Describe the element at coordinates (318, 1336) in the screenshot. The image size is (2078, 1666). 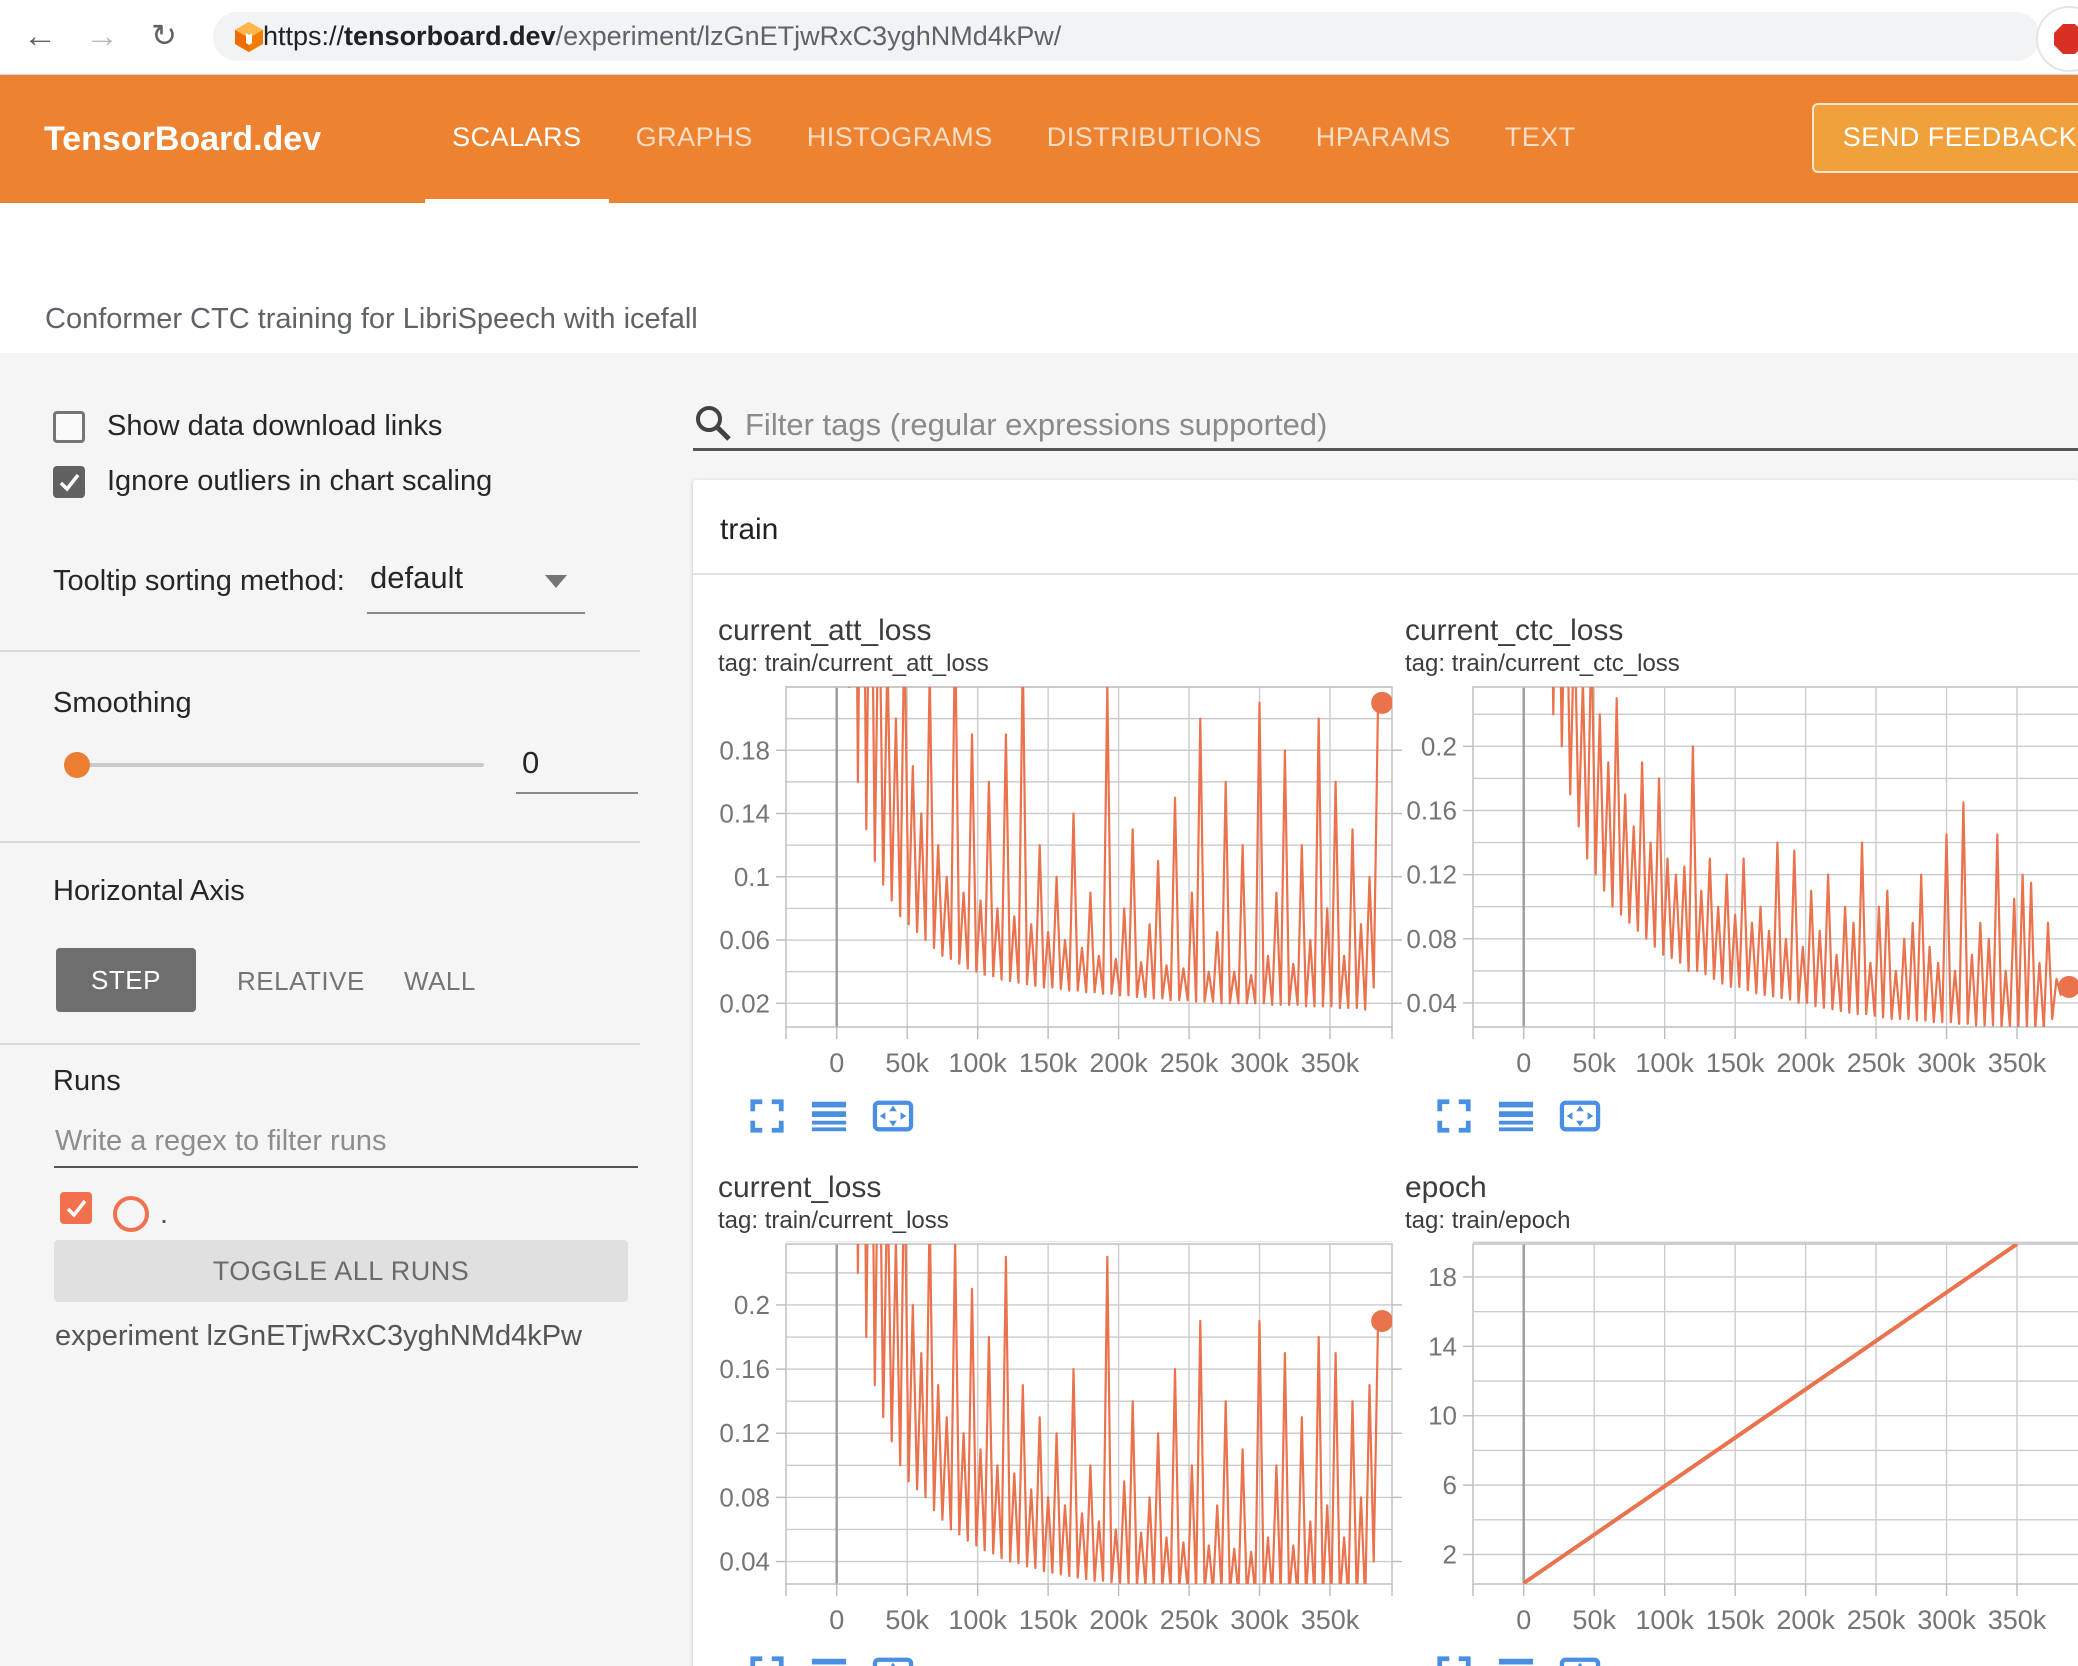
I see `experiment-id-label: experiment lzGnETjwRxC3yghNMd4kPw` at that location.